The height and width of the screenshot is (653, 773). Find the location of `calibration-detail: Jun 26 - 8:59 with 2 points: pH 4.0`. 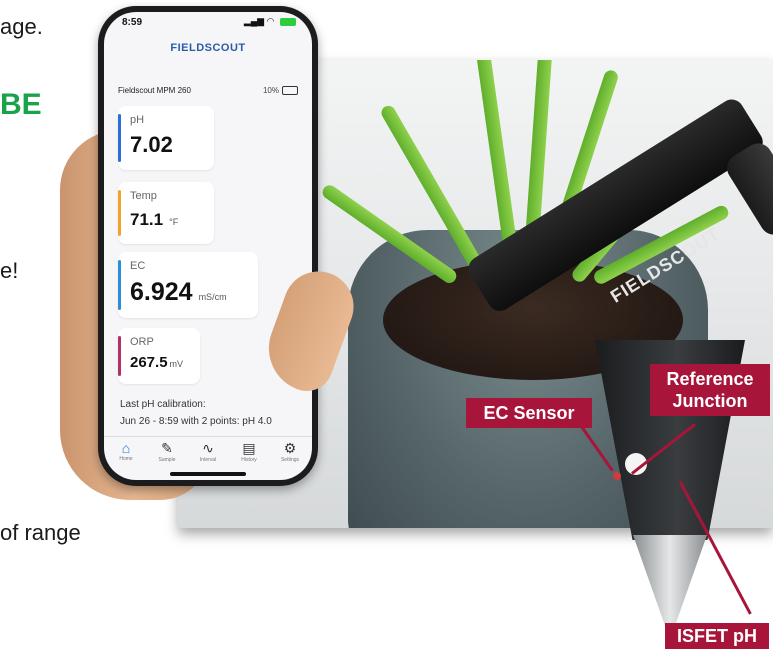

calibration-detail: Jun 26 - 8:59 with 2 points: pH 4.0 is located at coordinates (196, 421).